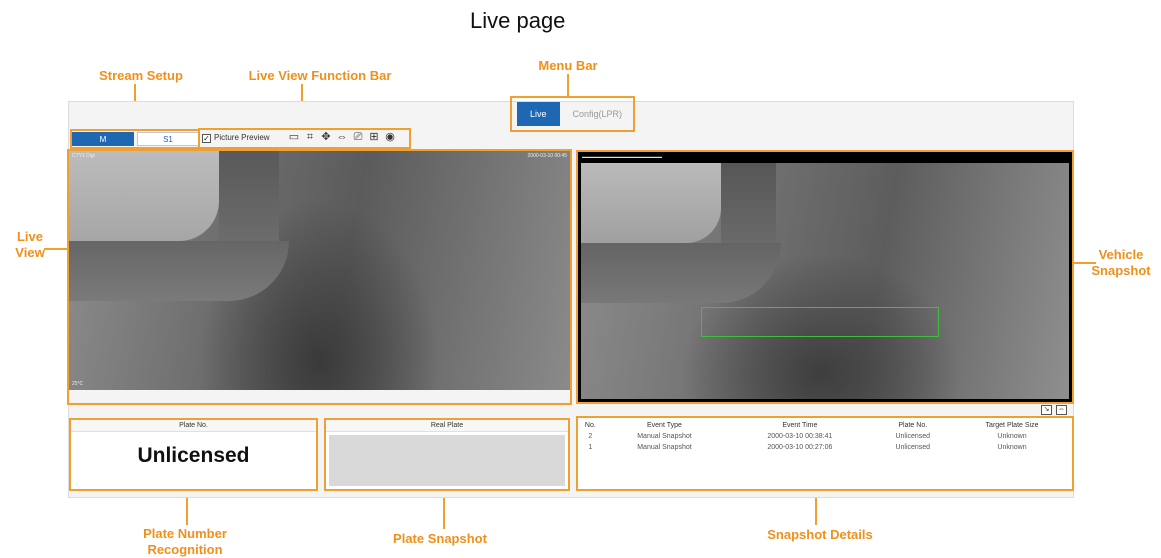 Image resolution: width=1161 pixels, height=558 pixels. I want to click on osd-top-left: CTY1 Digi, so click(83, 156).